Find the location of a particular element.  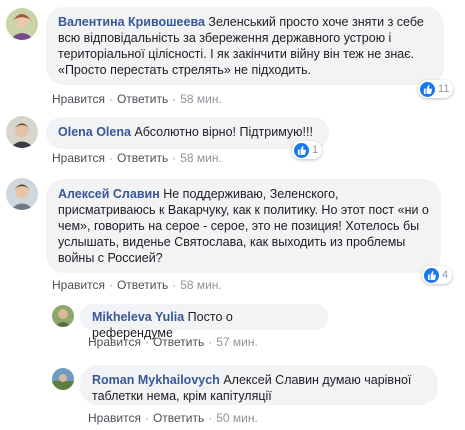

reaction-number: 1 is located at coordinates (315, 150).